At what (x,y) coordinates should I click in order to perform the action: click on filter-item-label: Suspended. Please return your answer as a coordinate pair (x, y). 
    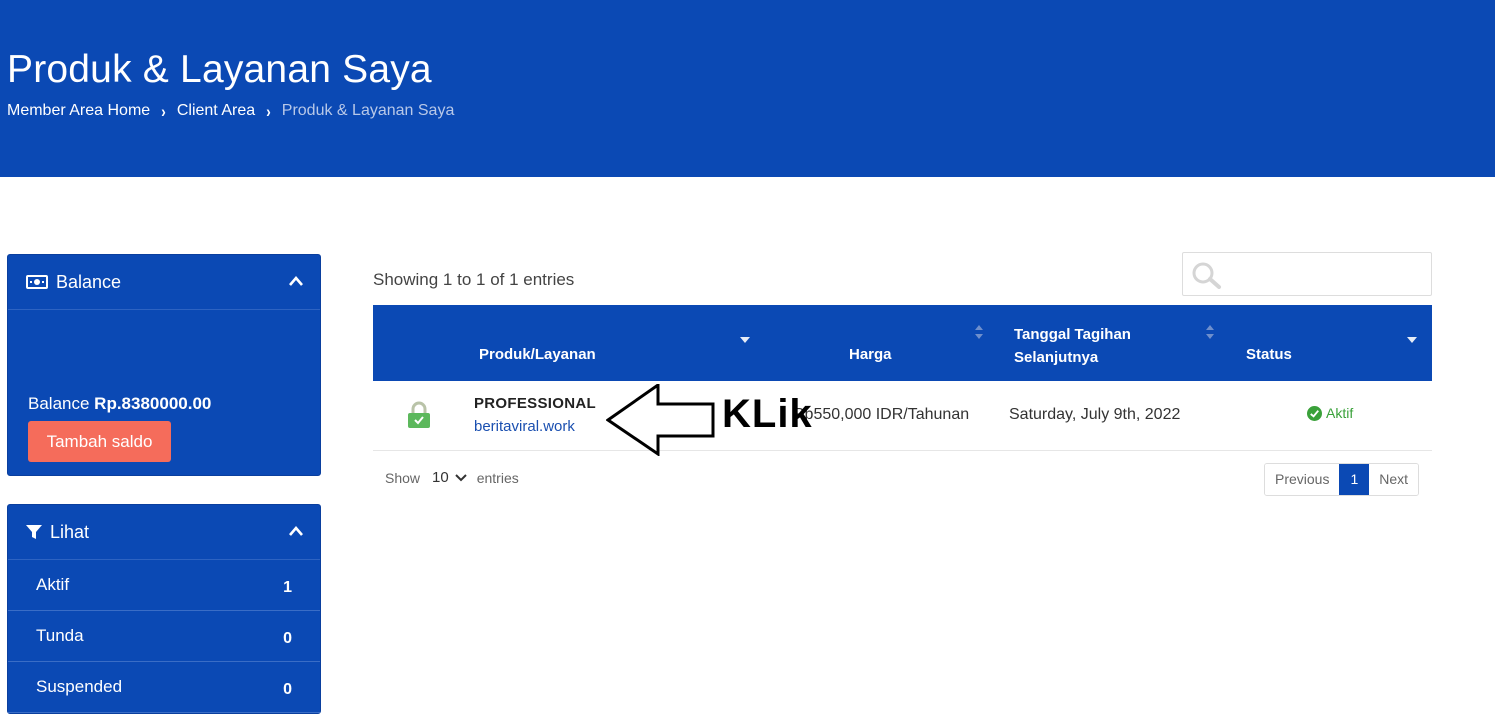
    Looking at the image, I should click on (79, 686).